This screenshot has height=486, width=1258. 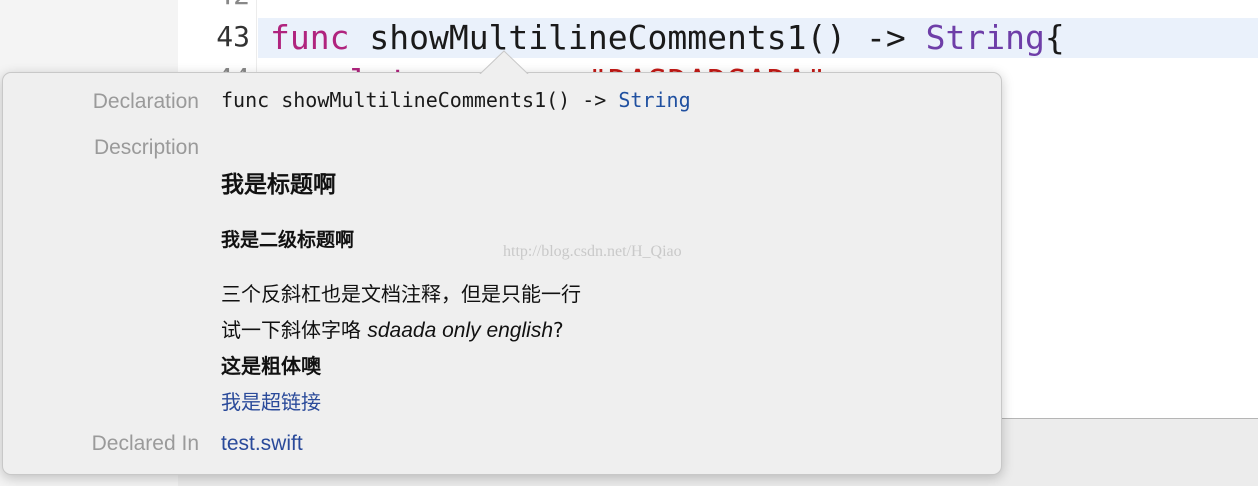 What do you see at coordinates (401, 294) in the screenshot?
I see `description-line1: 三个反斜杠也是文档注释，但是只能一行` at bounding box center [401, 294].